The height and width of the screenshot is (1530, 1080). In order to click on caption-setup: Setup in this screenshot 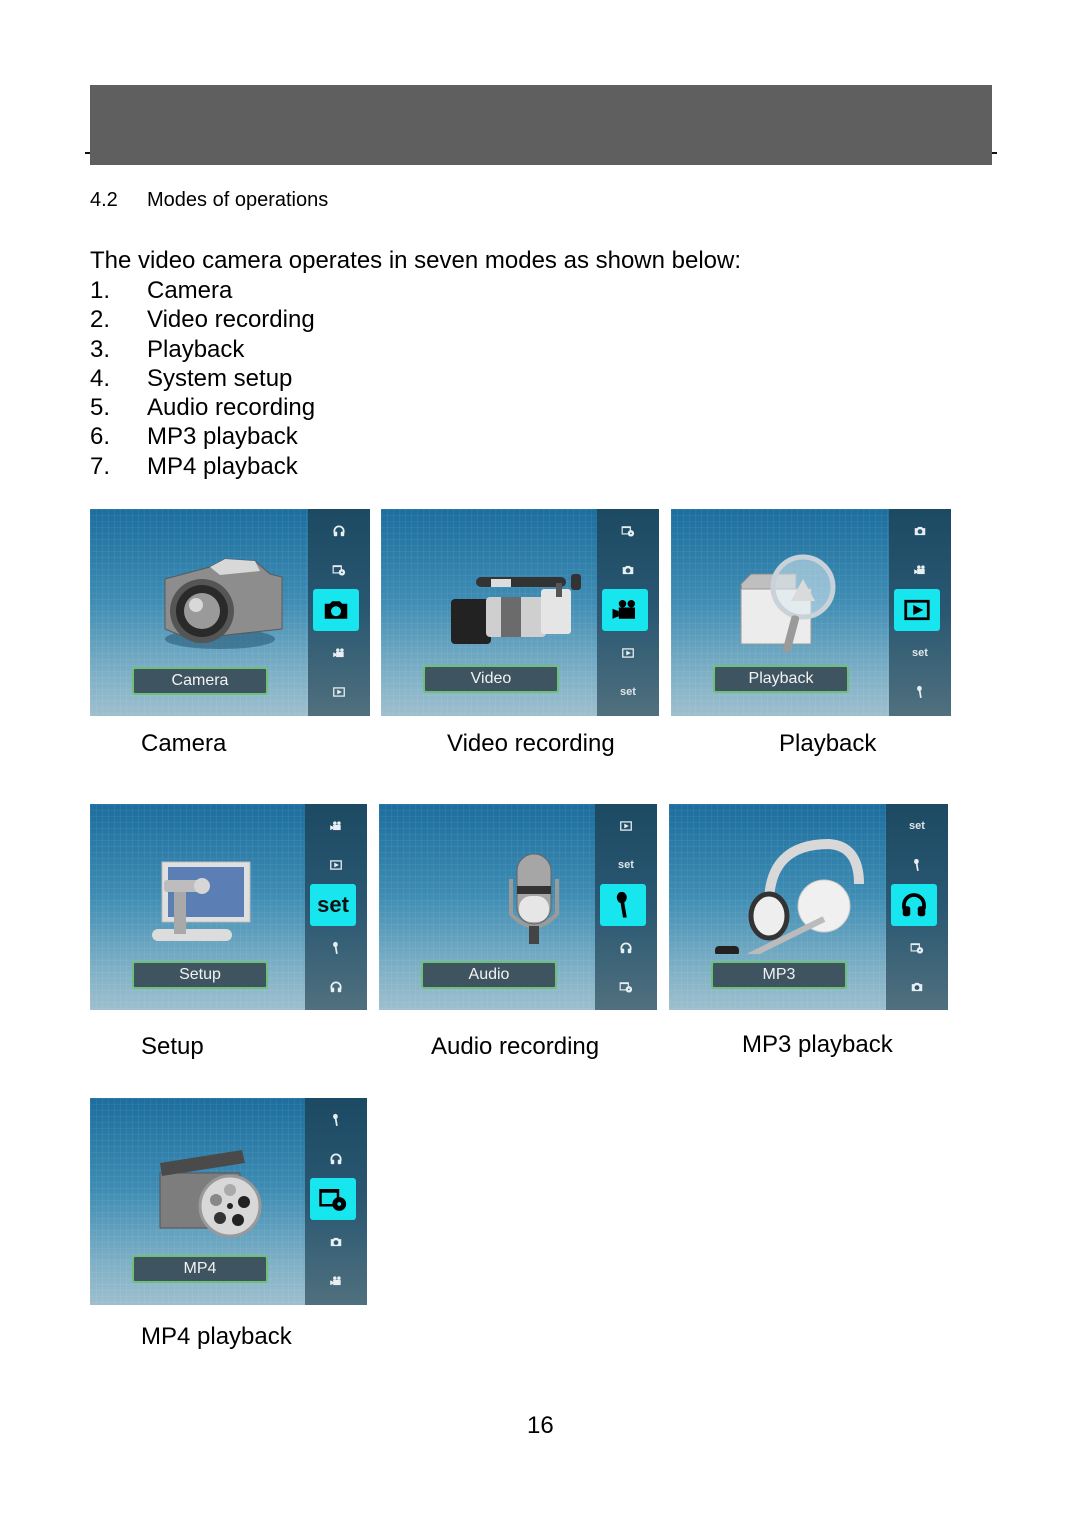, I will do `click(172, 1046)`.